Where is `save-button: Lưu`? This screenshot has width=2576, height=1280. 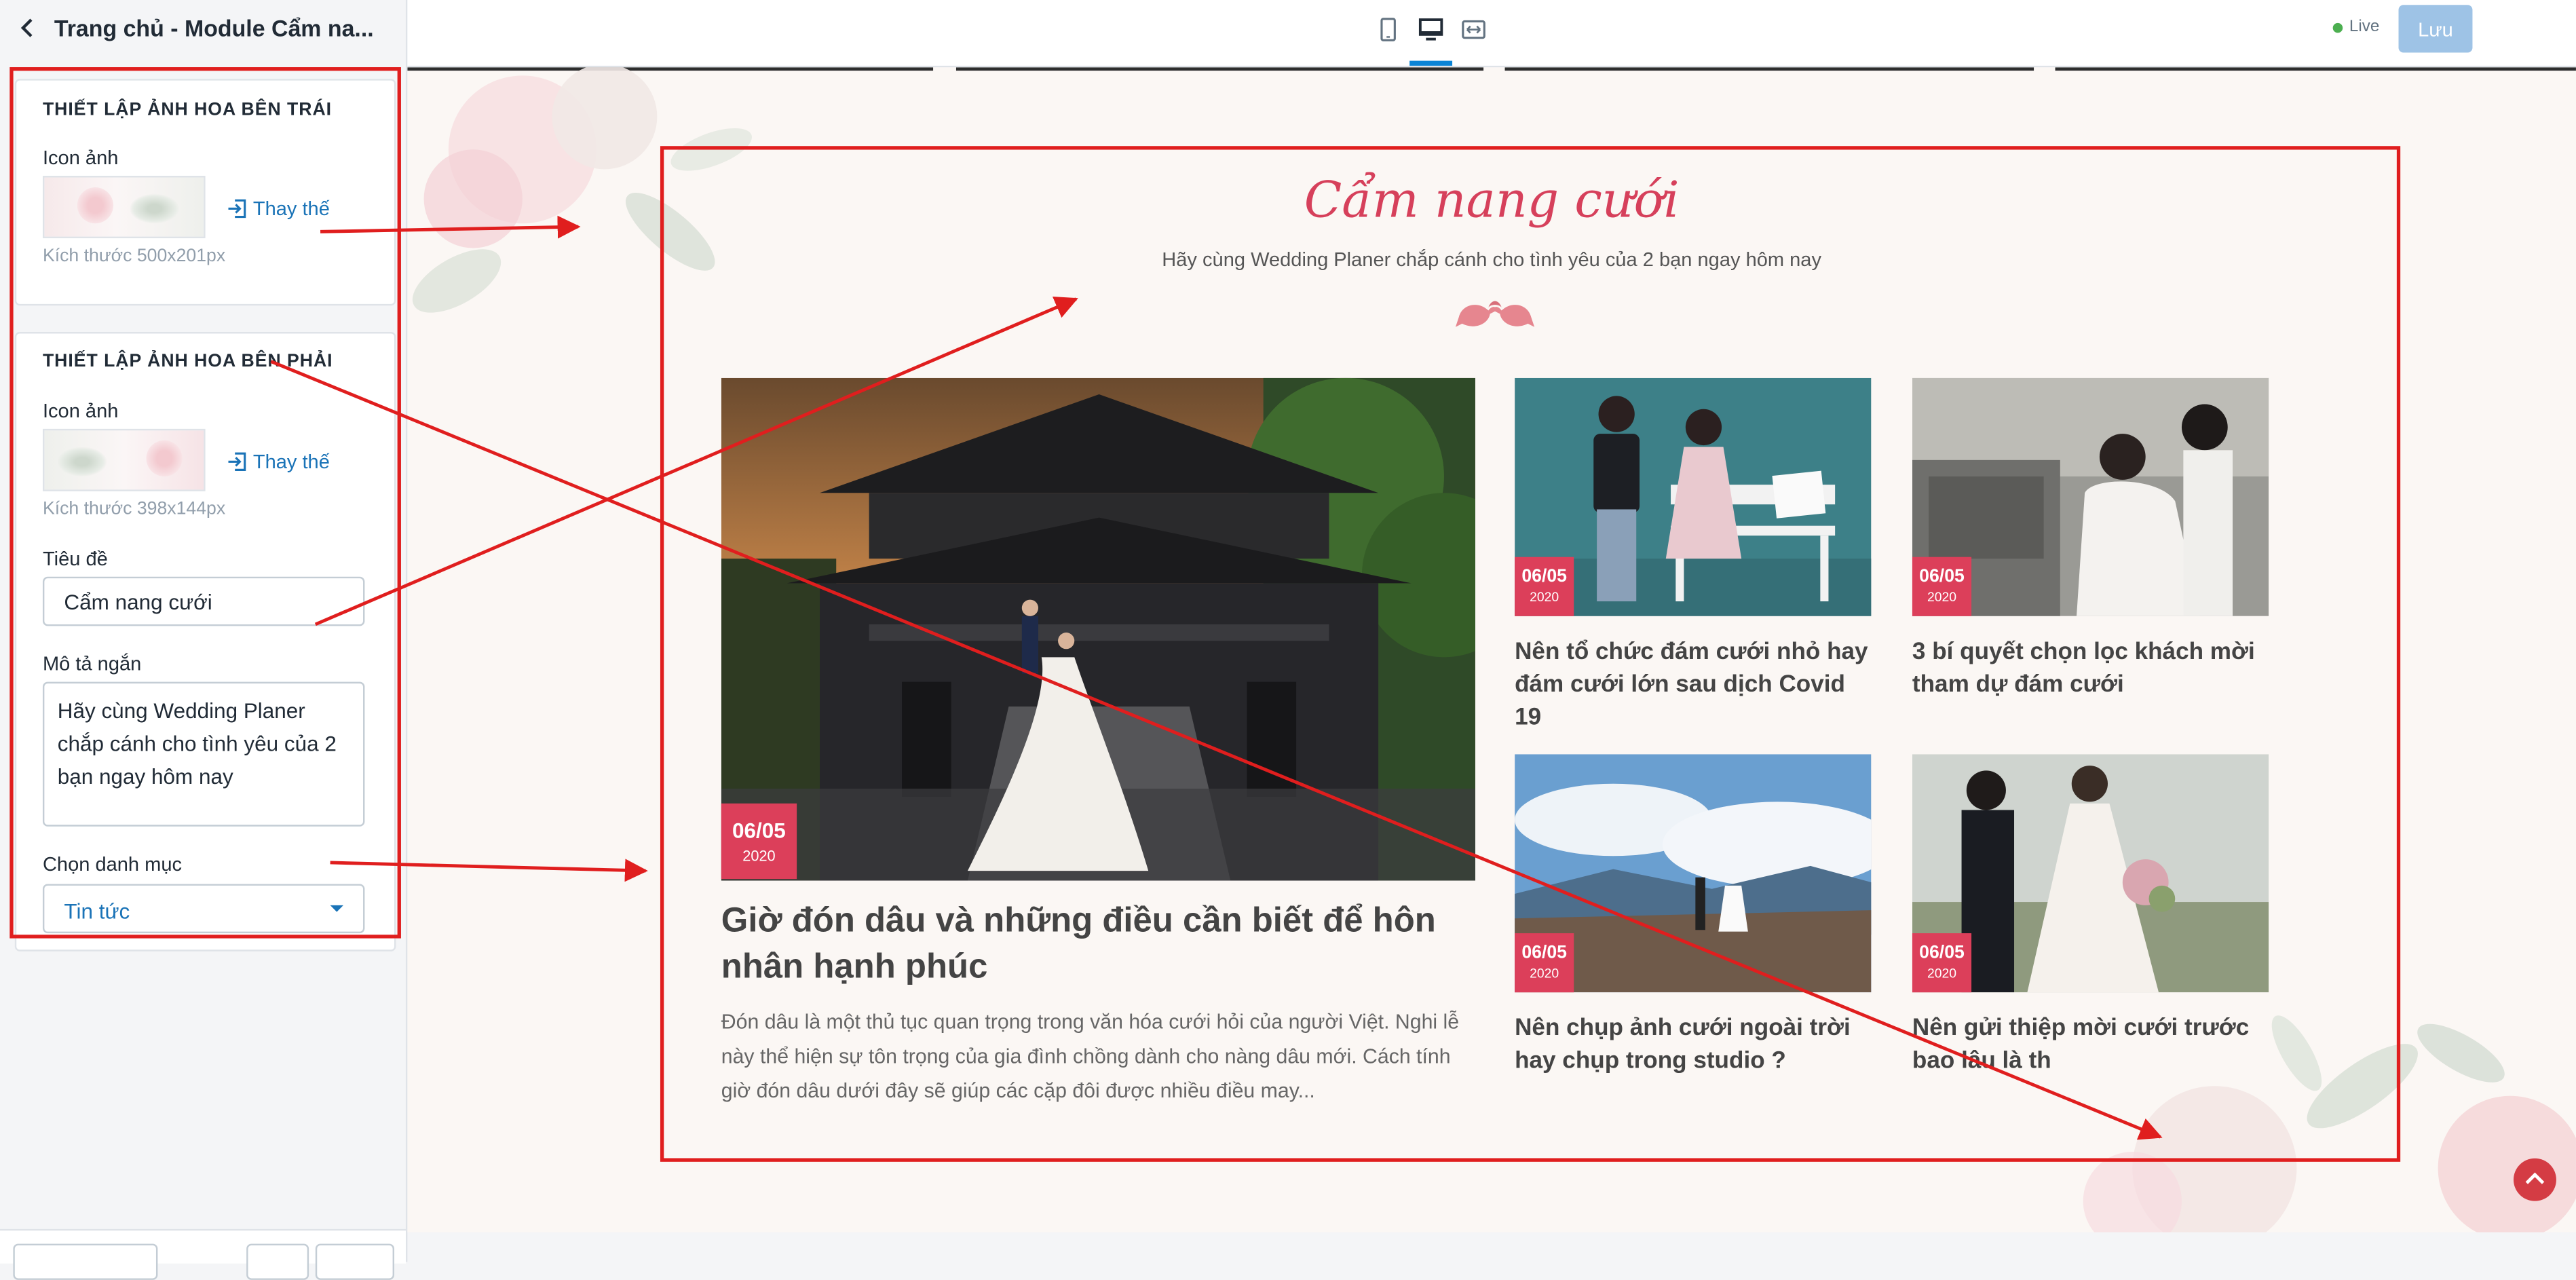 save-button: Lưu is located at coordinates (2435, 29).